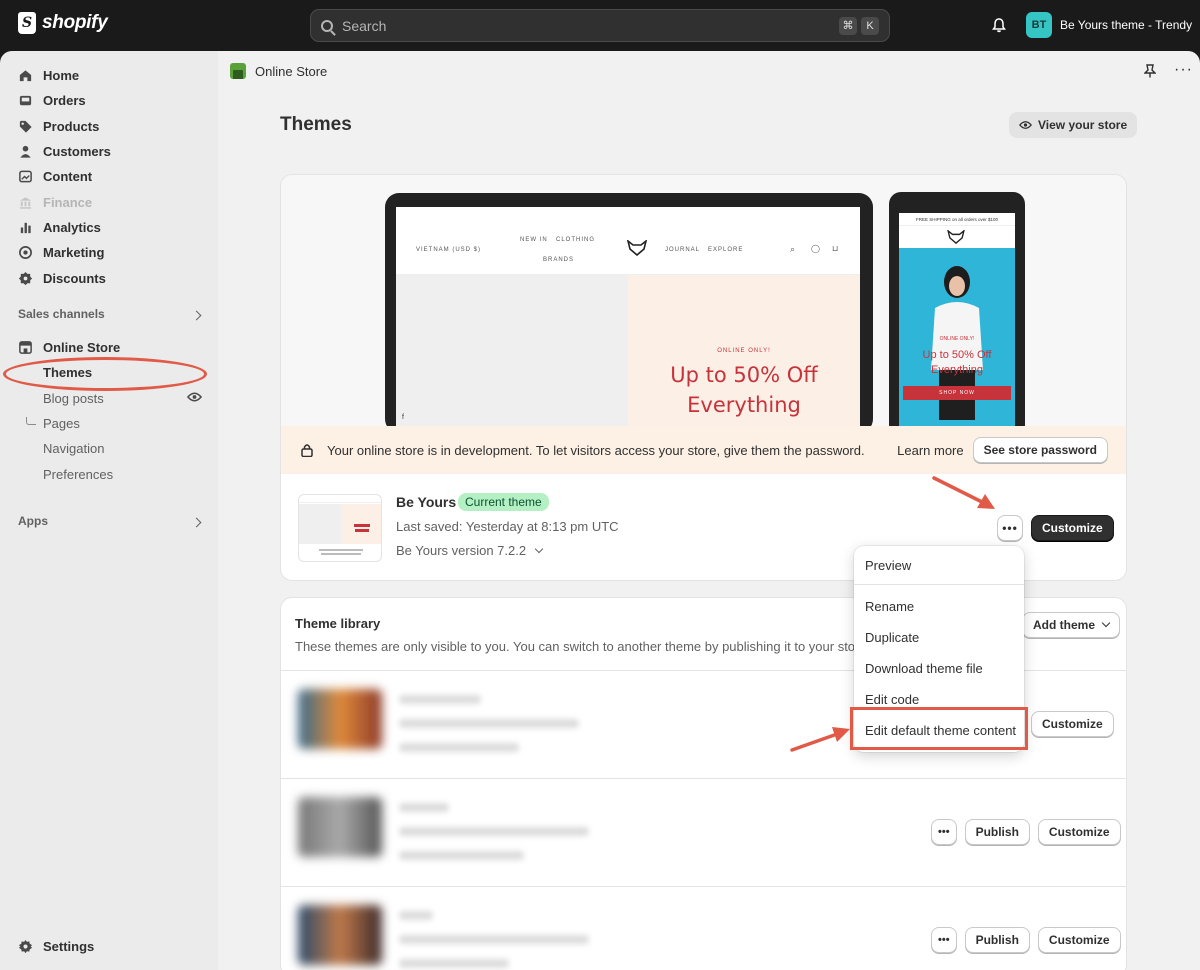  What do you see at coordinates (888, 565) in the screenshot?
I see `menu-item-preview: Preview` at bounding box center [888, 565].